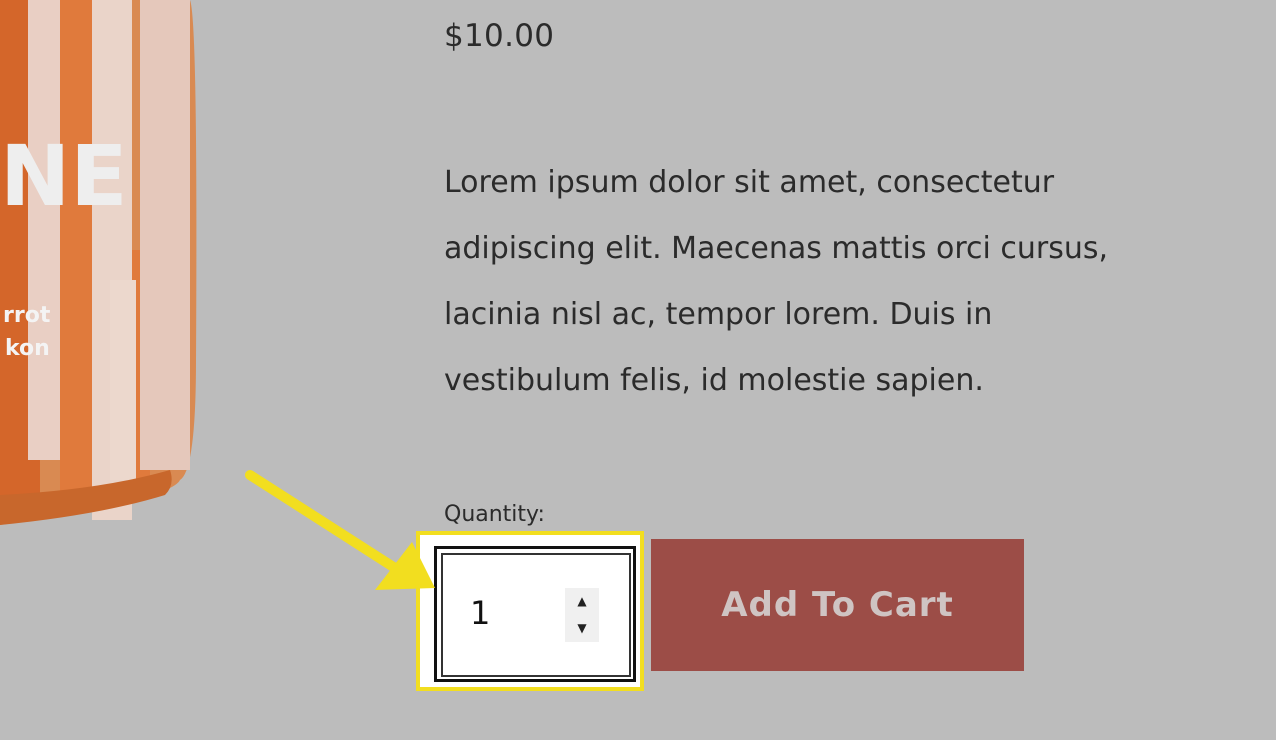 Image resolution: width=1276 pixels, height=740 pixels. I want to click on decrement-button: ▼, so click(582, 628).